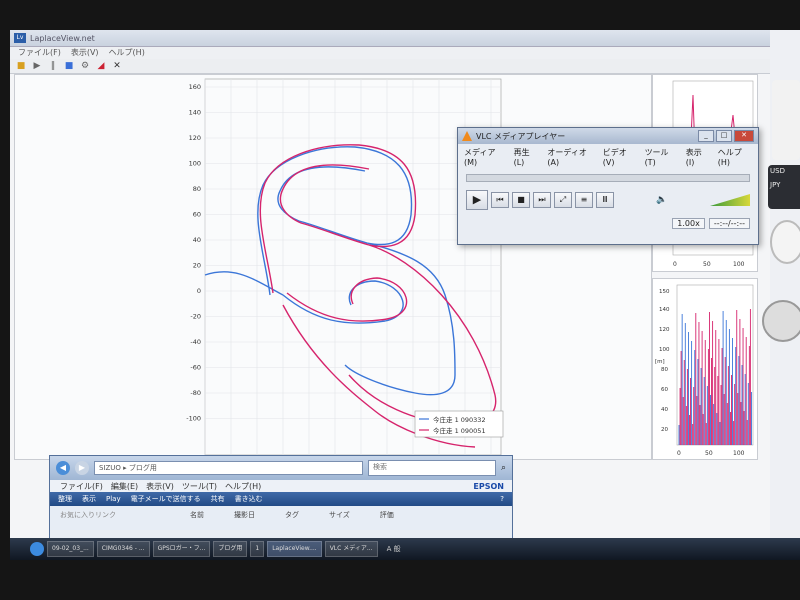 Image resolution: width=800 pixels, height=600 pixels. What do you see at coordinates (390, 38) in the screenshot?
I see `main-titlebar: Lv LaplaceView.net` at bounding box center [390, 38].